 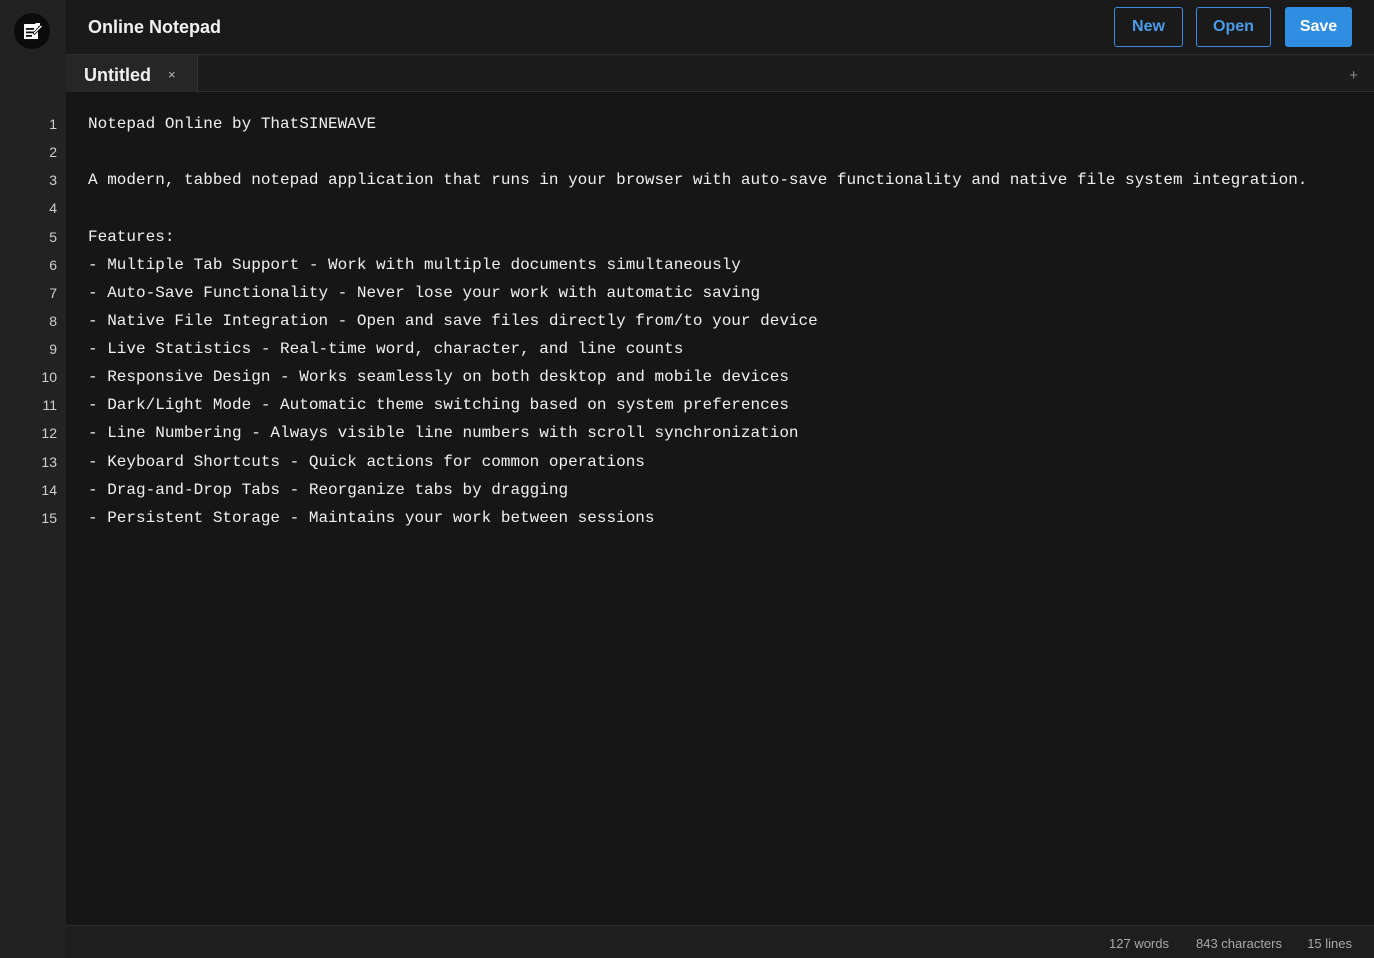 What do you see at coordinates (1318, 27) in the screenshot?
I see `save-button: Save` at bounding box center [1318, 27].